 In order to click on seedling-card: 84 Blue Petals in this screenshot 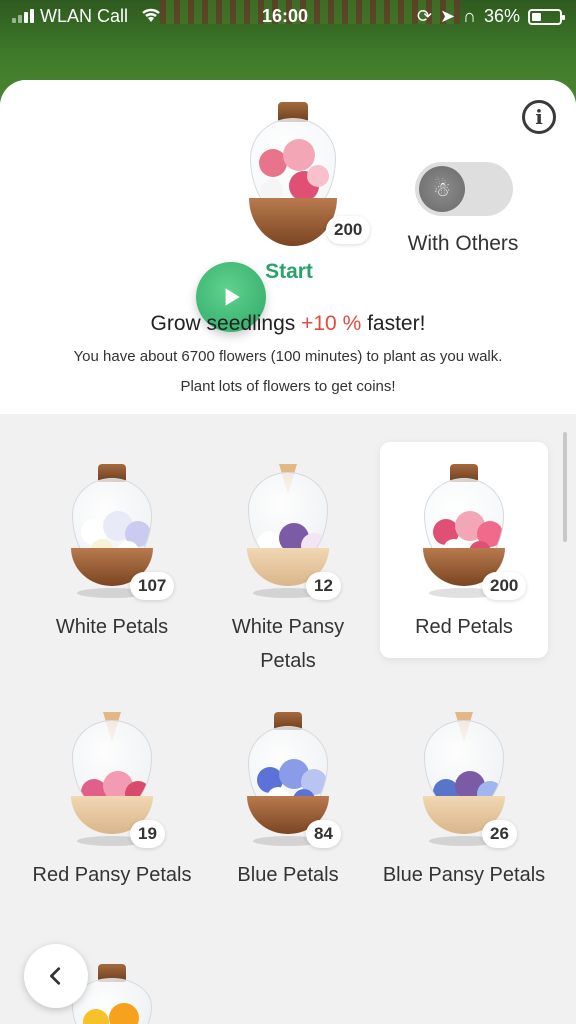, I will do `click(288, 798)`.